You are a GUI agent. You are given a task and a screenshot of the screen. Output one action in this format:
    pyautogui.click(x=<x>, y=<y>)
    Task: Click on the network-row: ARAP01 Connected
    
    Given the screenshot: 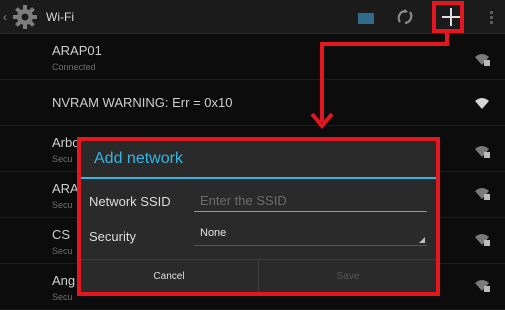 What is the action you would take?
    pyautogui.click(x=252, y=57)
    